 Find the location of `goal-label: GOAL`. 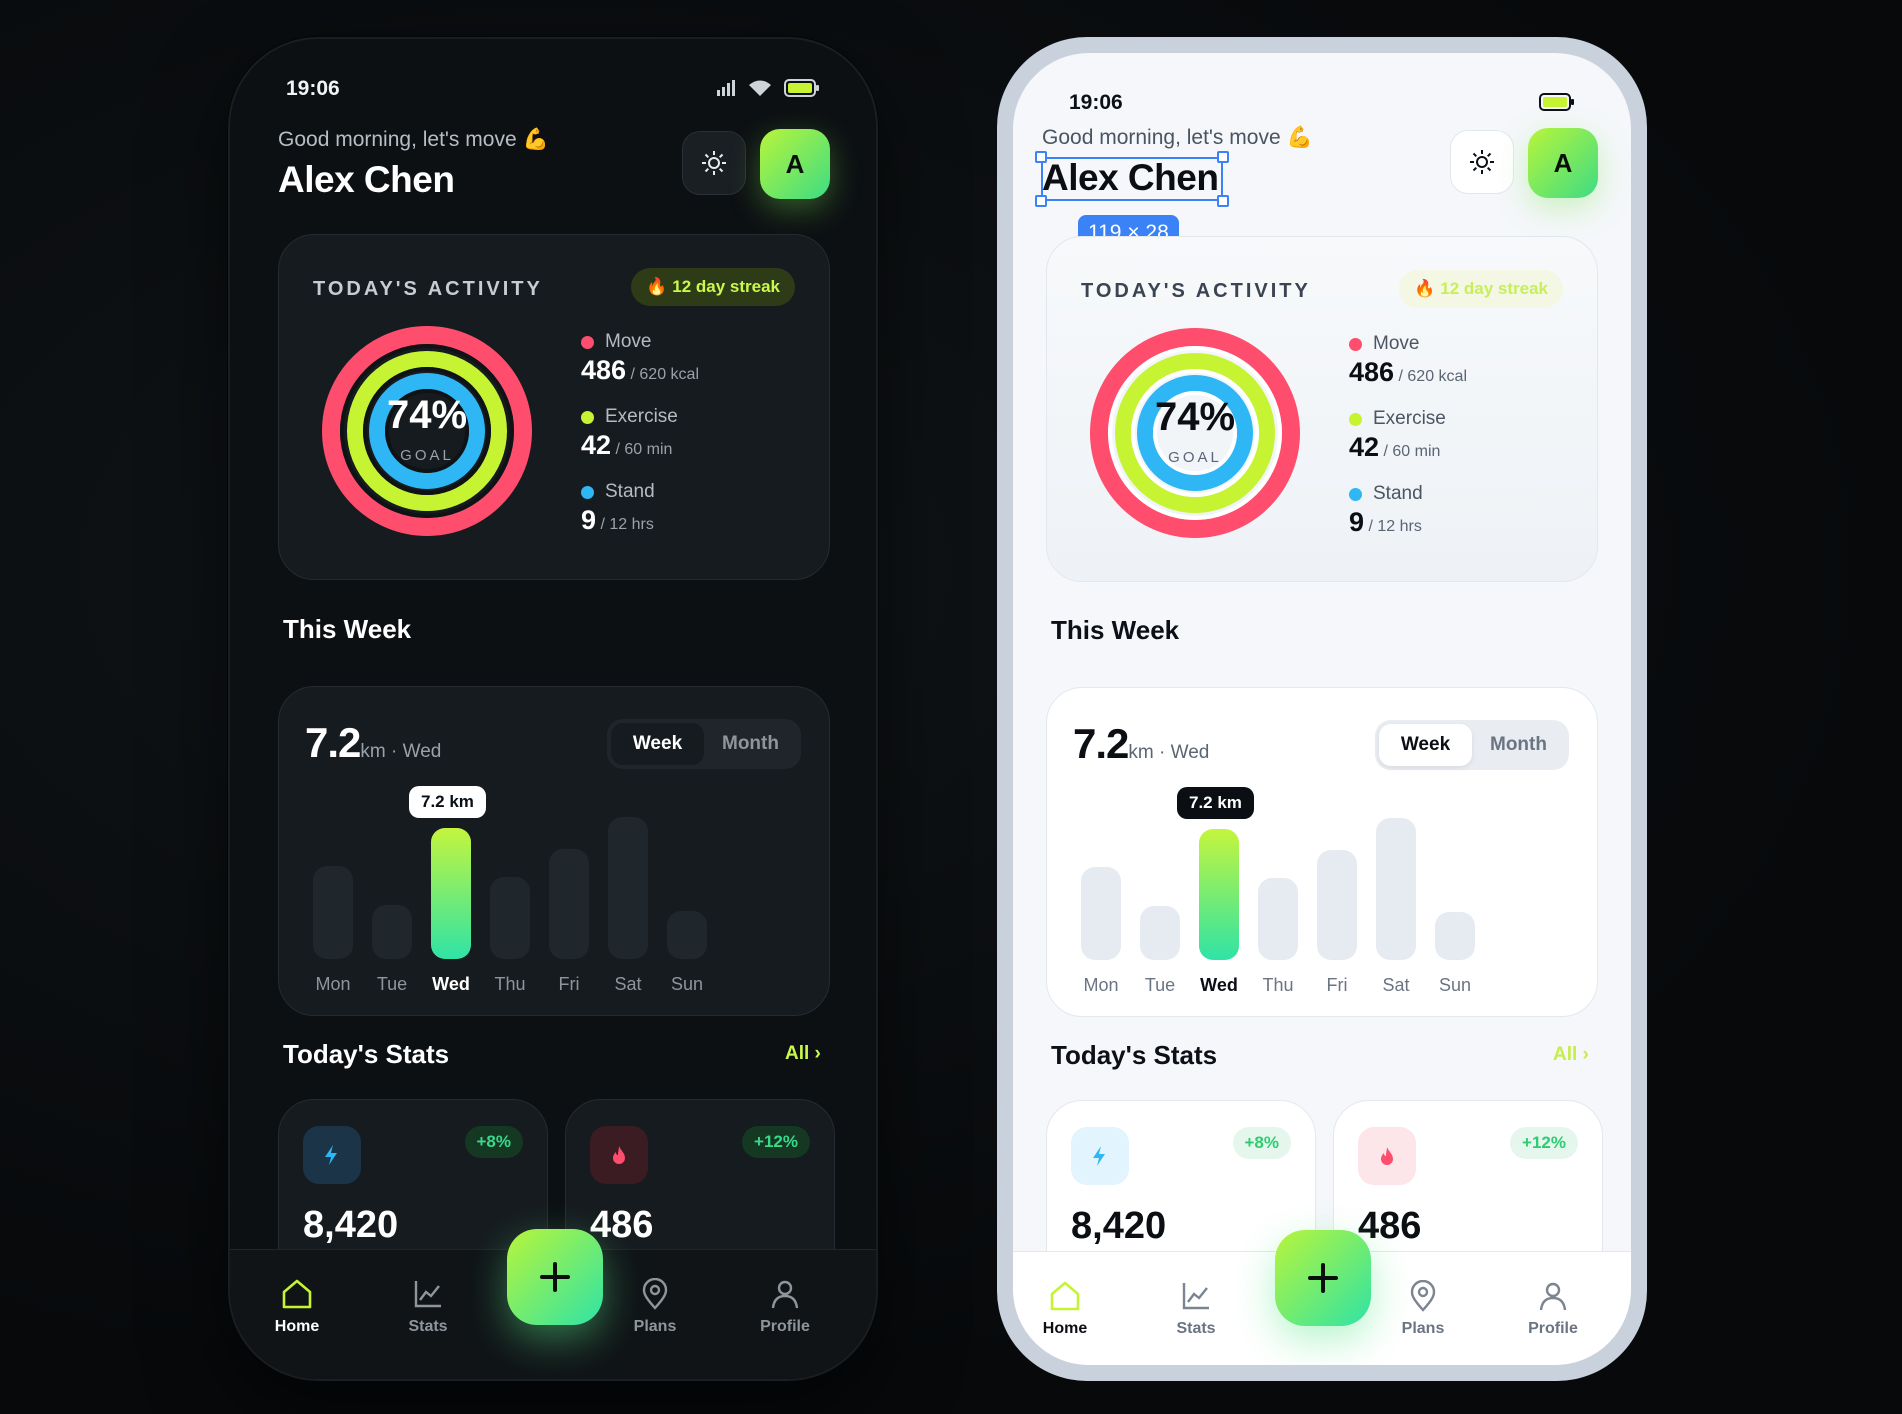

goal-label: GOAL is located at coordinates (427, 455).